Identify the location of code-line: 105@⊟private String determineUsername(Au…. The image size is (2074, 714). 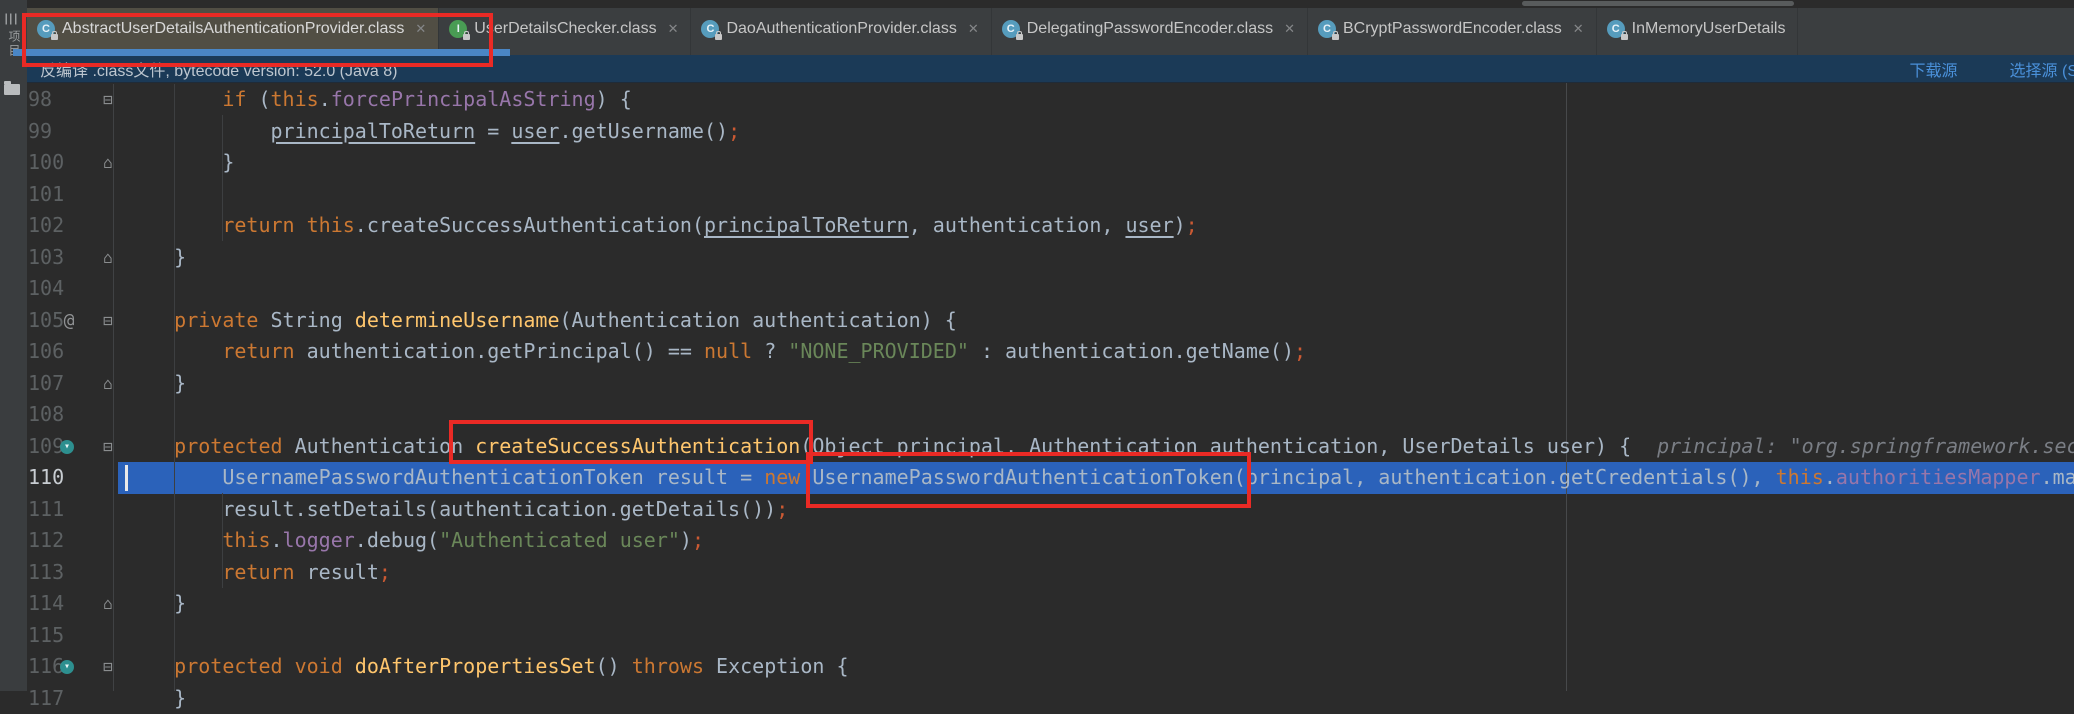
(1037, 321).